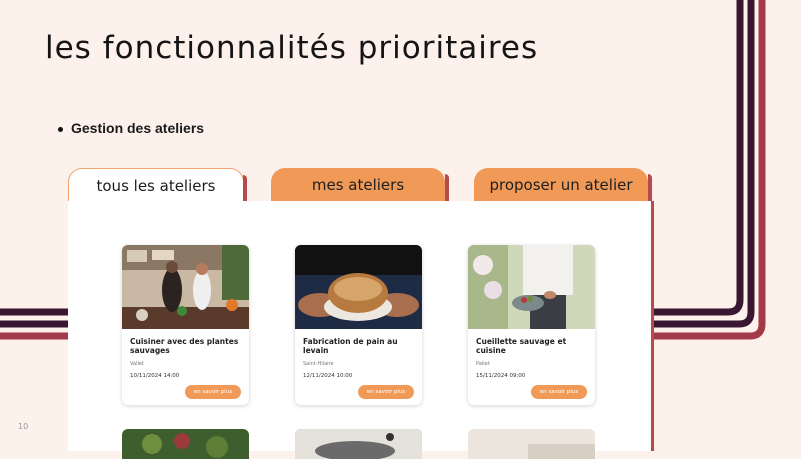 The width and height of the screenshot is (801, 459). I want to click on tools-photo, so click(358, 444).